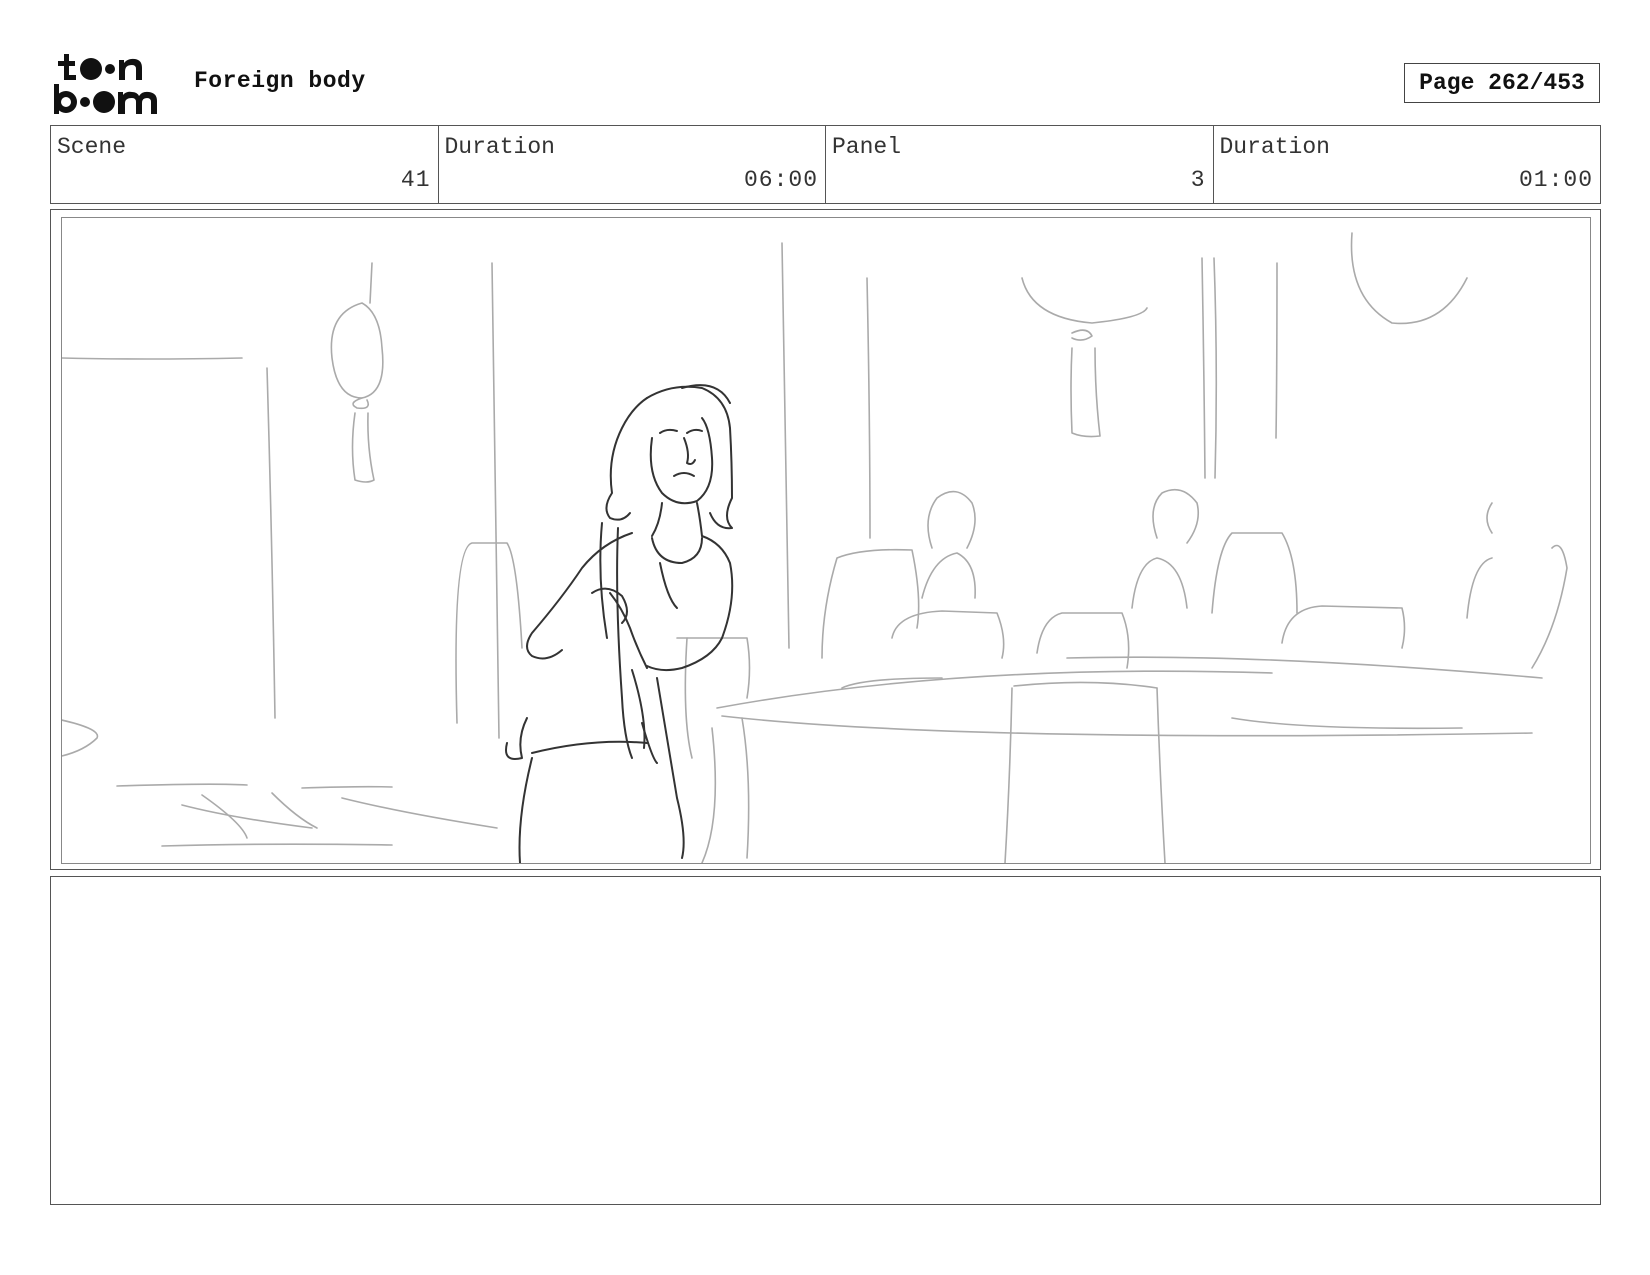 This screenshot has width=1650, height=1275. I want to click on scene-duration-cell: Duration 06:00, so click(632, 164).